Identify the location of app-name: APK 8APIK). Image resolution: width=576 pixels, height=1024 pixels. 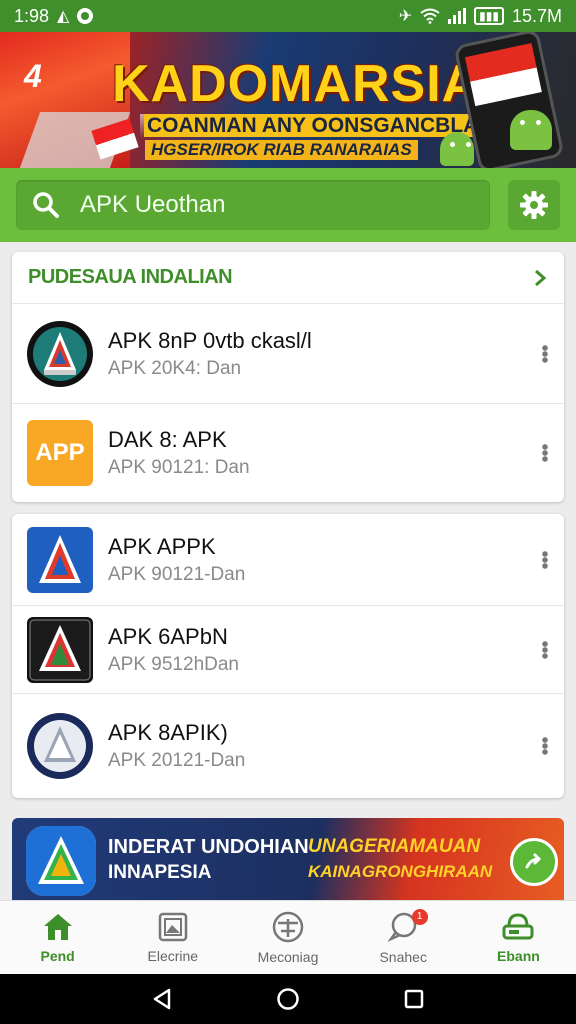
(168, 732).